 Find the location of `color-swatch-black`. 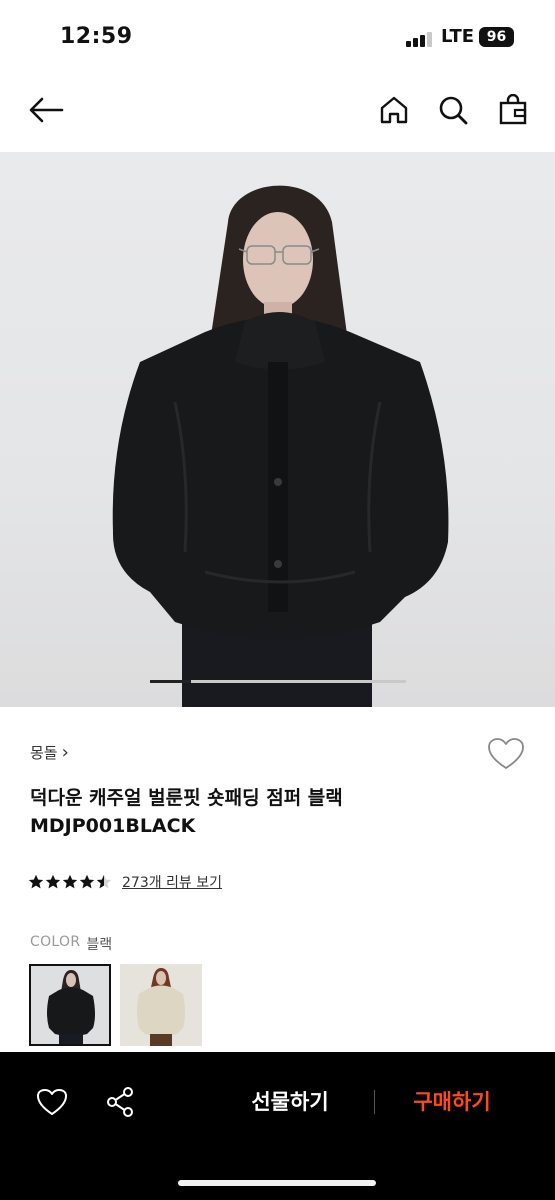

color-swatch-black is located at coordinates (70, 1005).